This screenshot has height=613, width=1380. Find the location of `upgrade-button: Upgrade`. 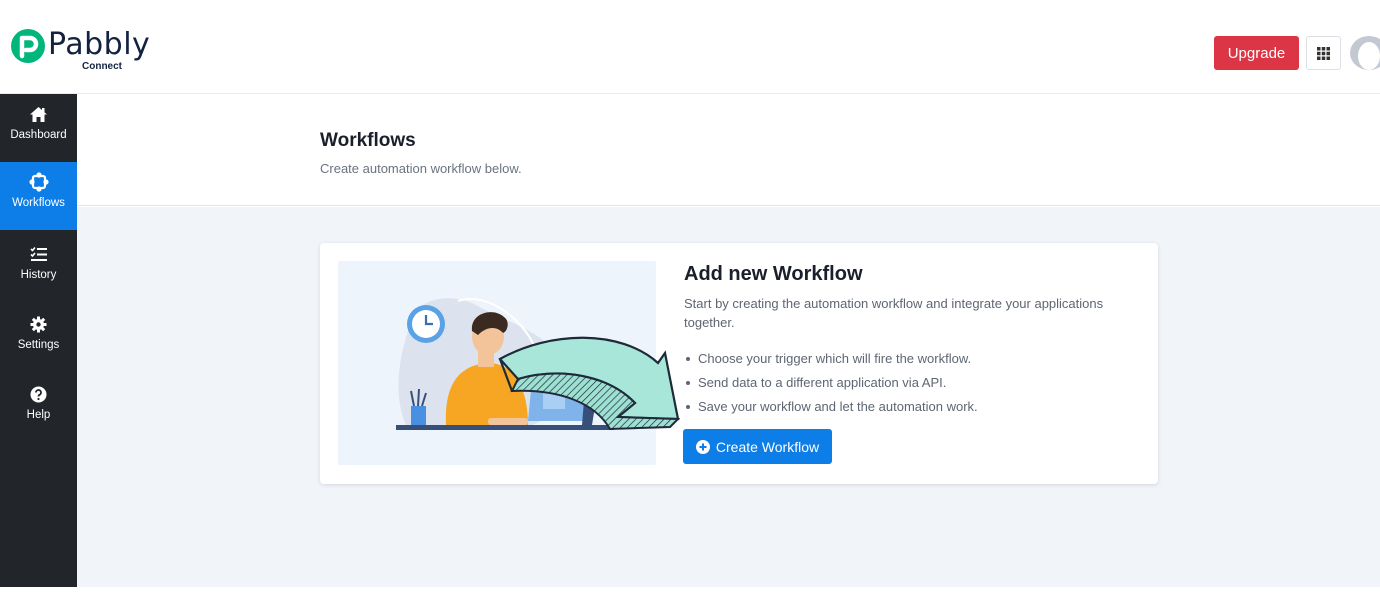

upgrade-button: Upgrade is located at coordinates (1256, 53).